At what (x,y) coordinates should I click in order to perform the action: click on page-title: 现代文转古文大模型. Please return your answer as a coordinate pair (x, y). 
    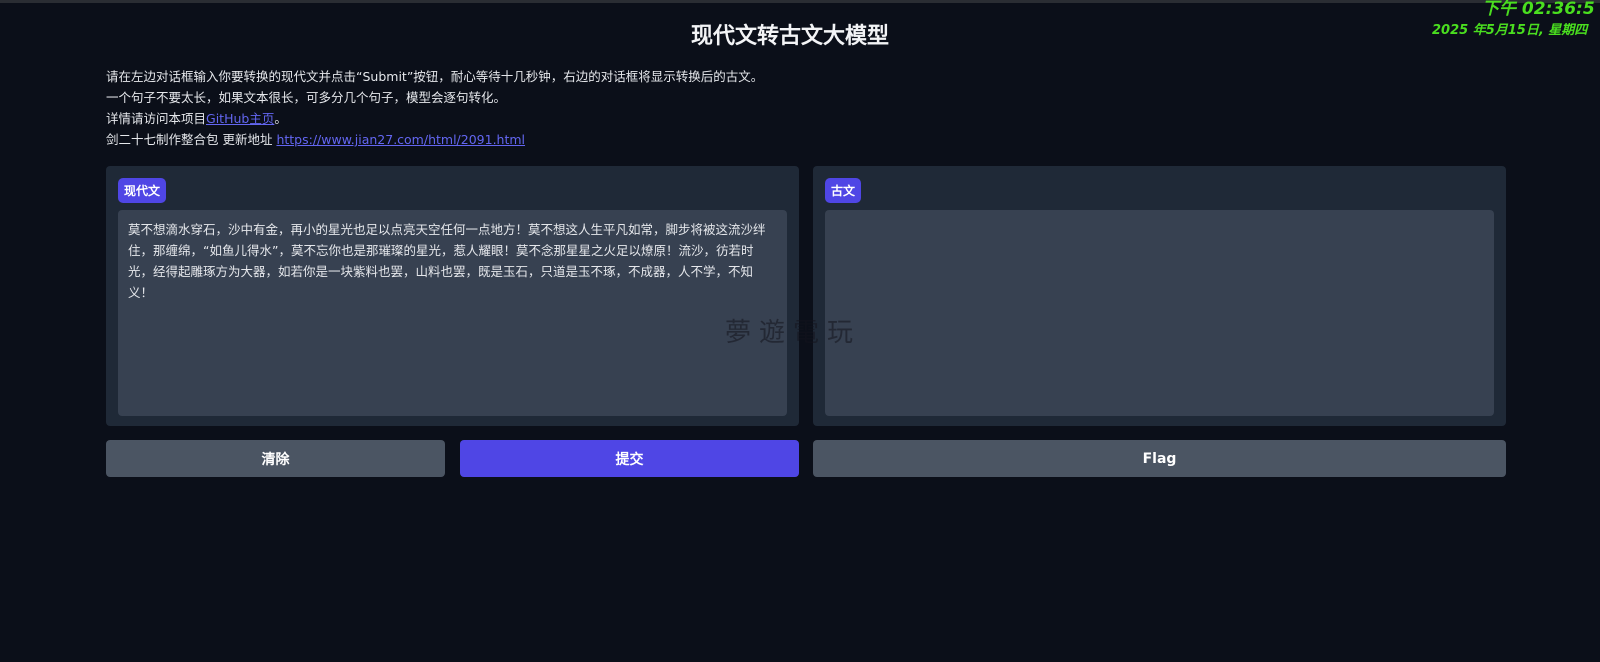
    Looking at the image, I should click on (789, 36).